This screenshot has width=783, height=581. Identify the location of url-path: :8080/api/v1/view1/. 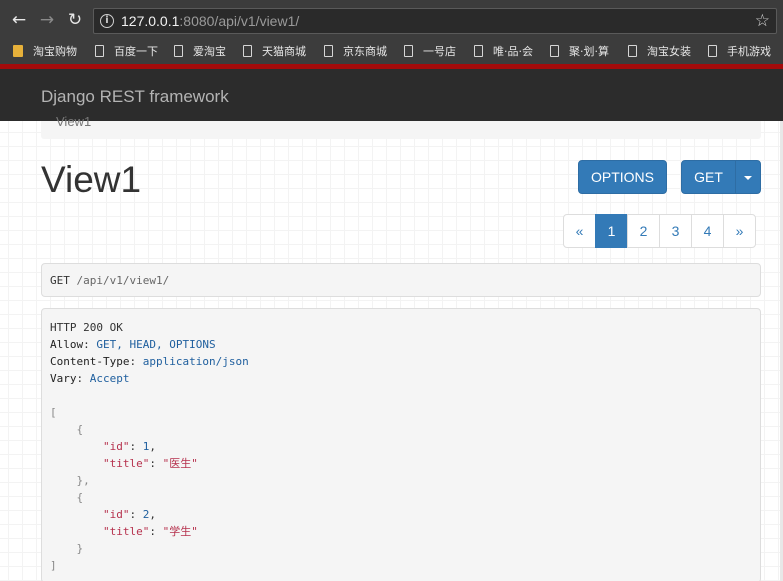
(239, 21).